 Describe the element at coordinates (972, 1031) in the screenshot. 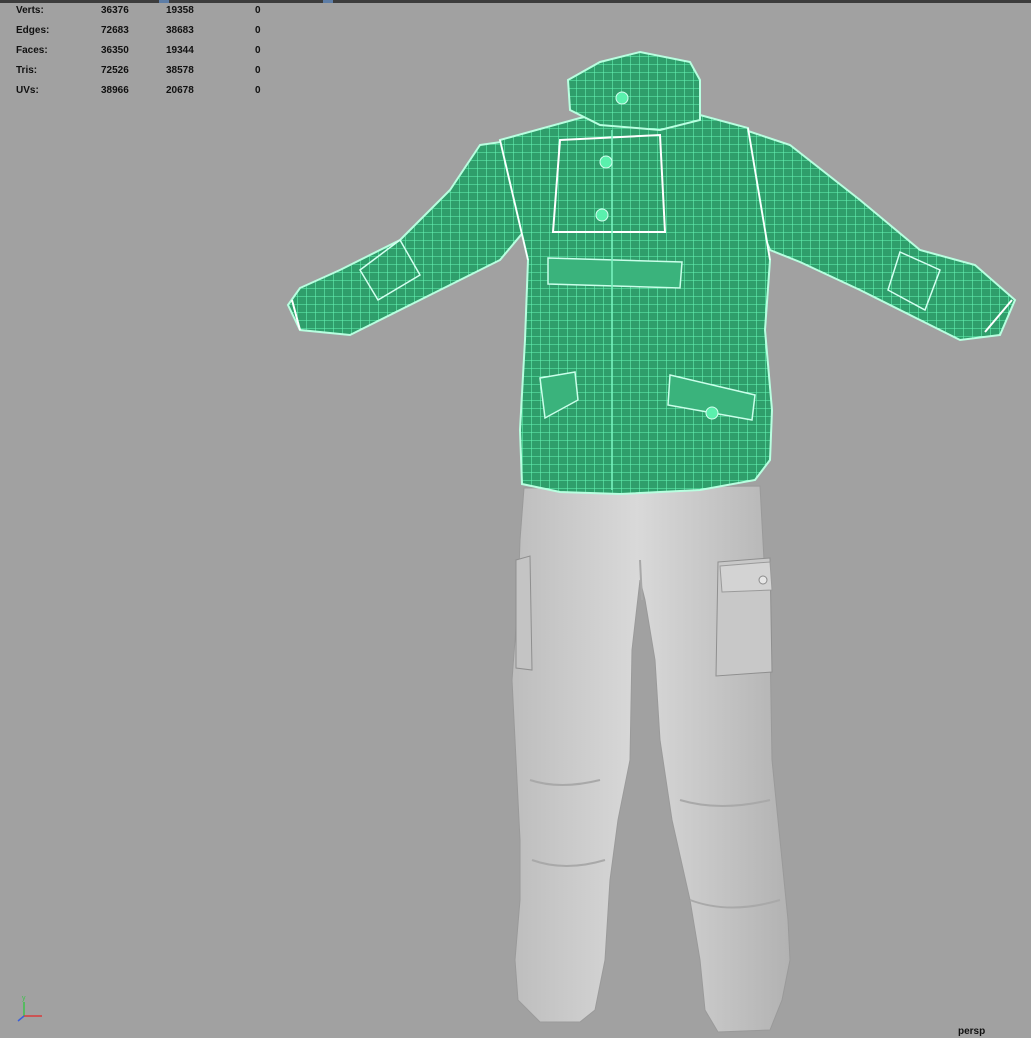

I see `camera-label: persp` at that location.